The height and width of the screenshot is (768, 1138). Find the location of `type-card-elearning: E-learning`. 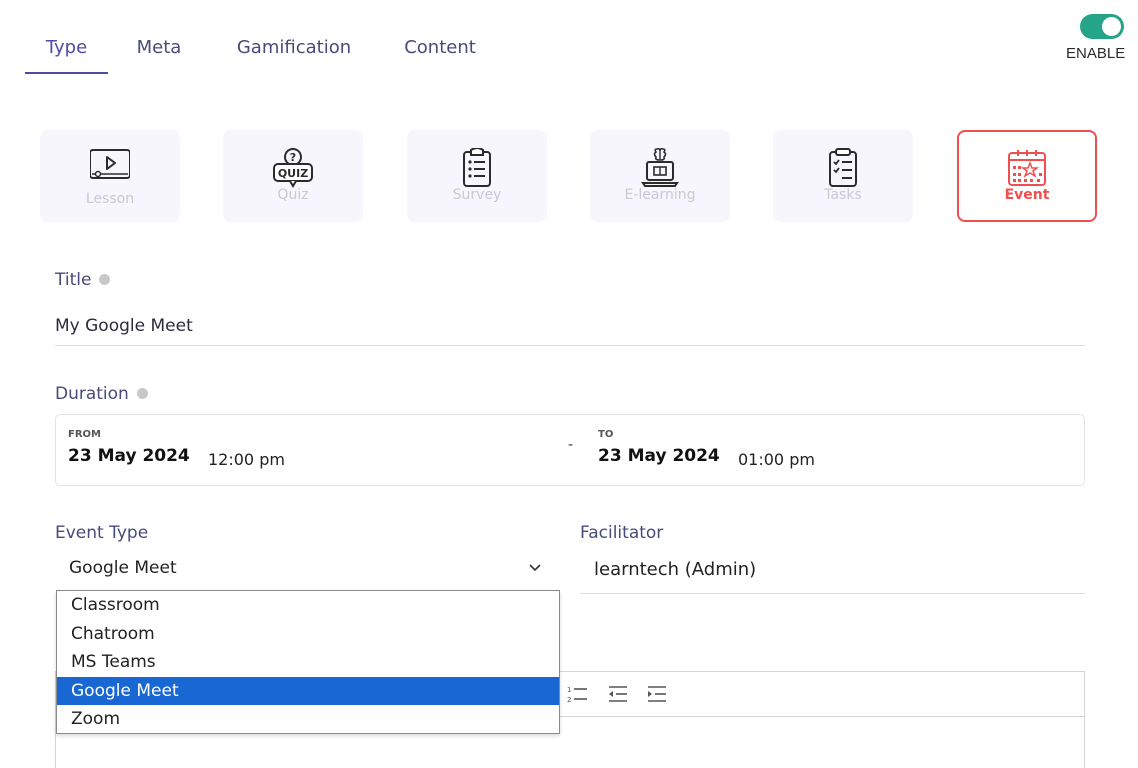

type-card-elearning: E-learning is located at coordinates (660, 176).